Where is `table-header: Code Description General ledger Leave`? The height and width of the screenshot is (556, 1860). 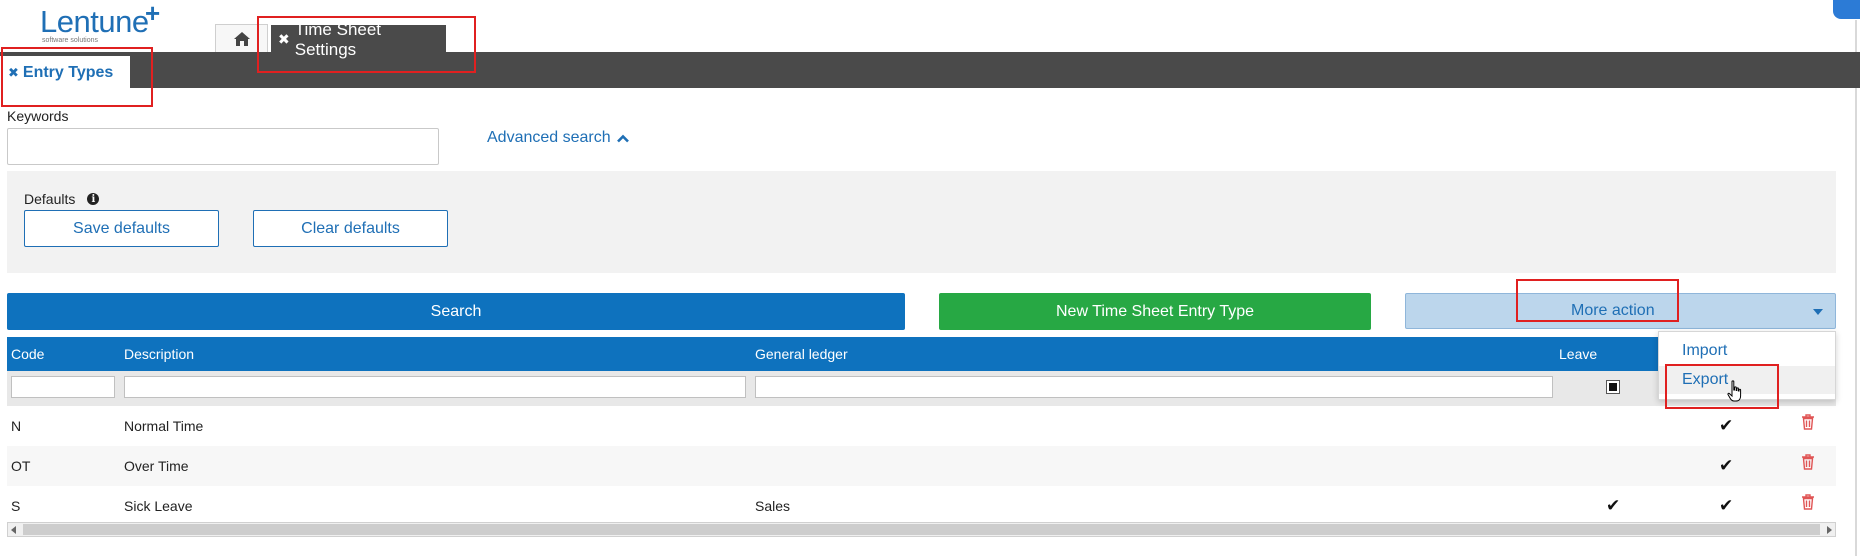 table-header: Code Description General ledger Leave is located at coordinates (921, 354).